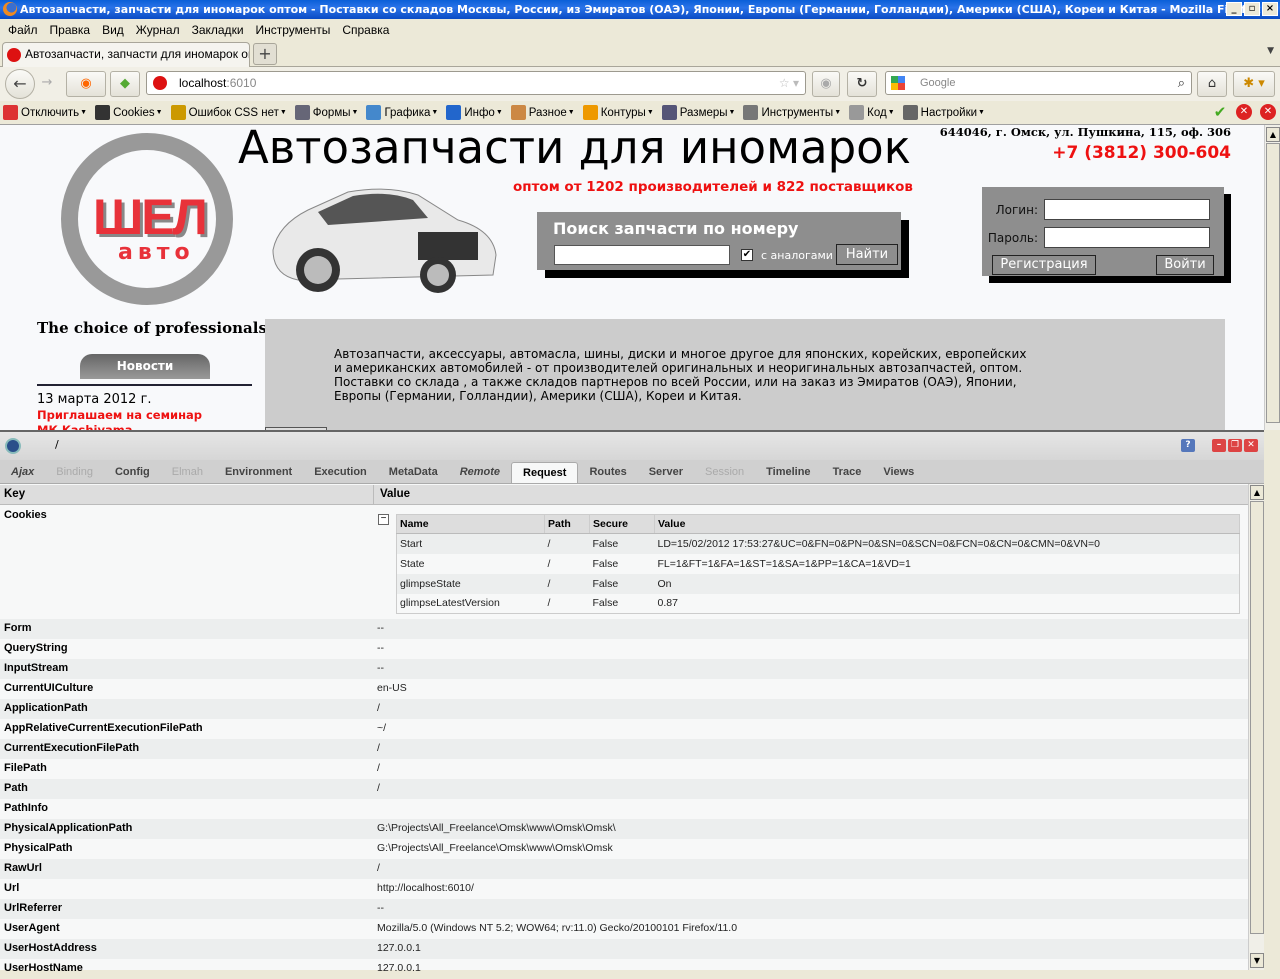 The image size is (1280, 979). Describe the element at coordinates (383, 519) in the screenshot. I see `collapse-icon: −` at that location.